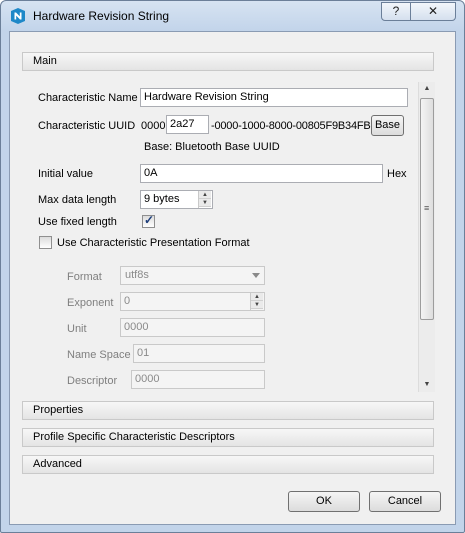  I want to click on format-label: Format, so click(84, 277).